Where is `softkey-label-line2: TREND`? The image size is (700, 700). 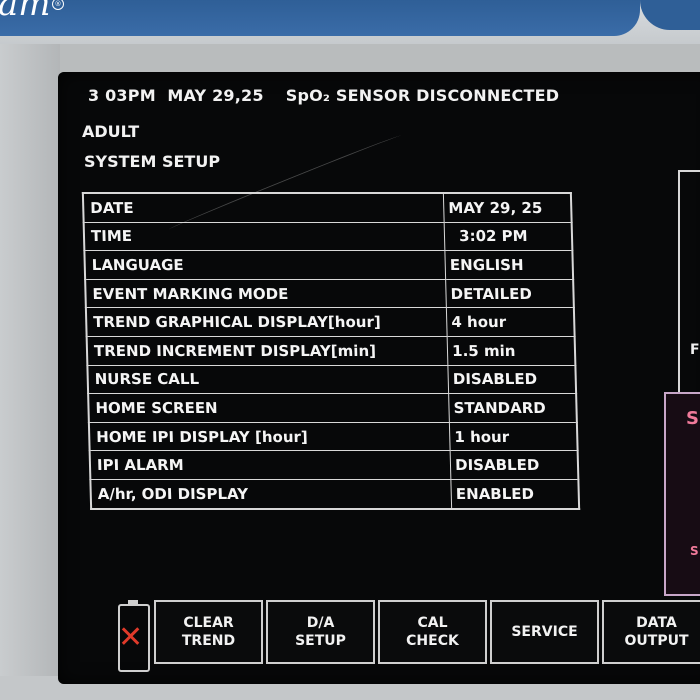 softkey-label-line2: TREND is located at coordinates (208, 641).